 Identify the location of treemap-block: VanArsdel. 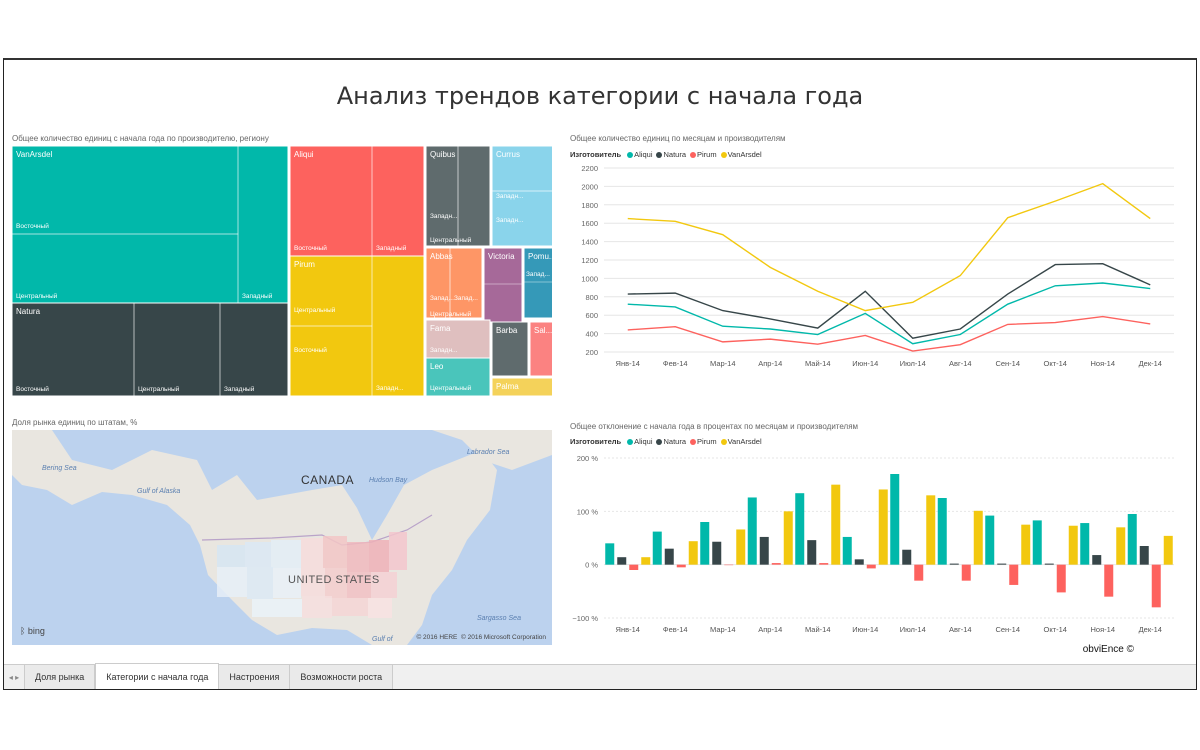
(150, 225).